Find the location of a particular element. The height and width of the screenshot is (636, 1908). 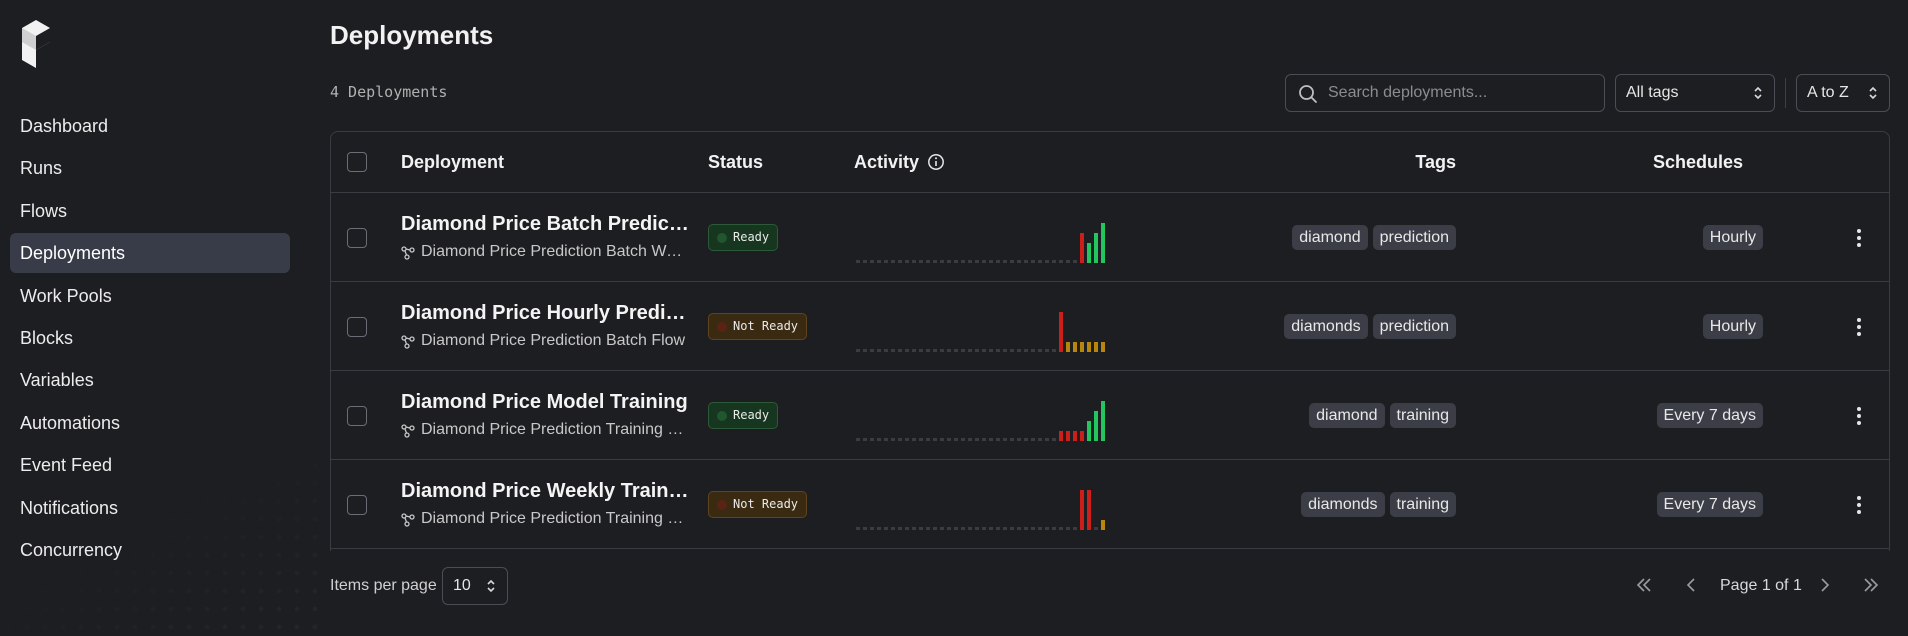

flow-link: Diamond Price Prediction Batch Flow is located at coordinates (546, 342).